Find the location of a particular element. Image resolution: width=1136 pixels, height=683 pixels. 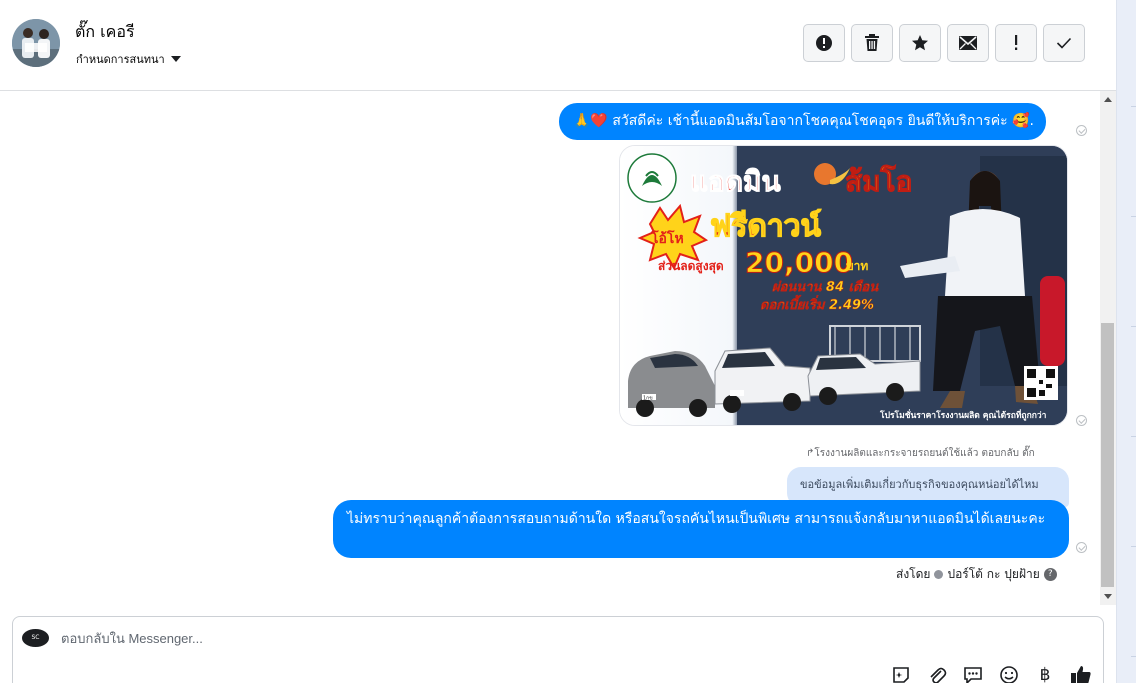

attach-button is located at coordinates (937, 673).